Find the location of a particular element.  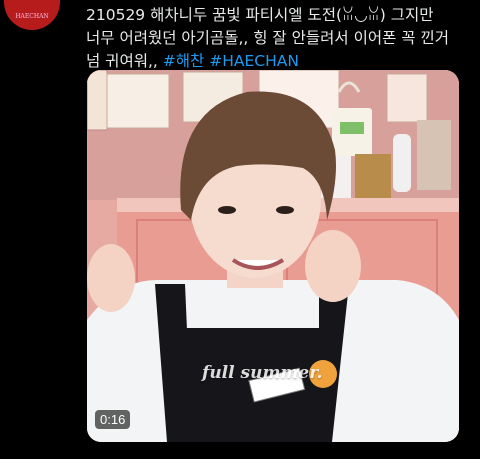

tweet-line-3-text: 넘 귀여워,, is located at coordinates (124, 61).